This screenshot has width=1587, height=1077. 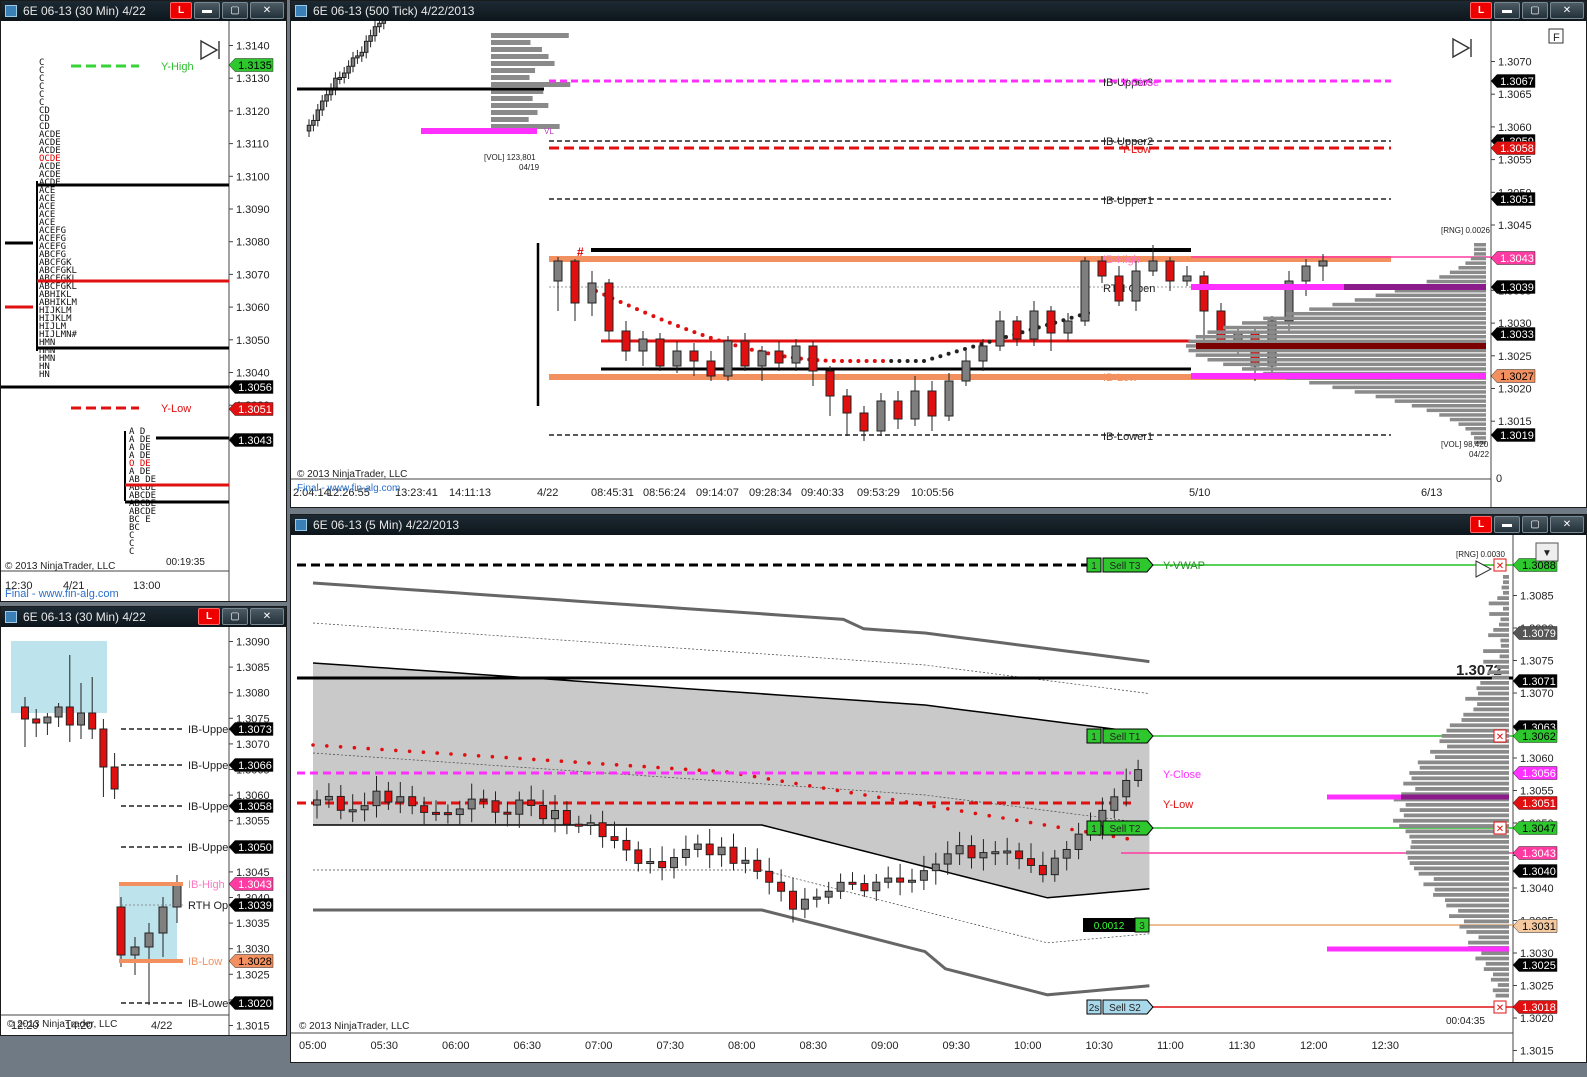 What do you see at coordinates (1547, 553) in the screenshot?
I see `dropdown-icon: ▼` at bounding box center [1547, 553].